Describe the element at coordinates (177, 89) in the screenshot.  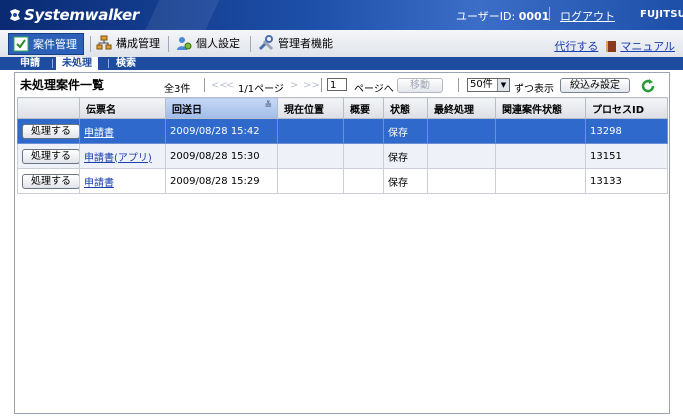
I see `total-count: 全3件` at that location.